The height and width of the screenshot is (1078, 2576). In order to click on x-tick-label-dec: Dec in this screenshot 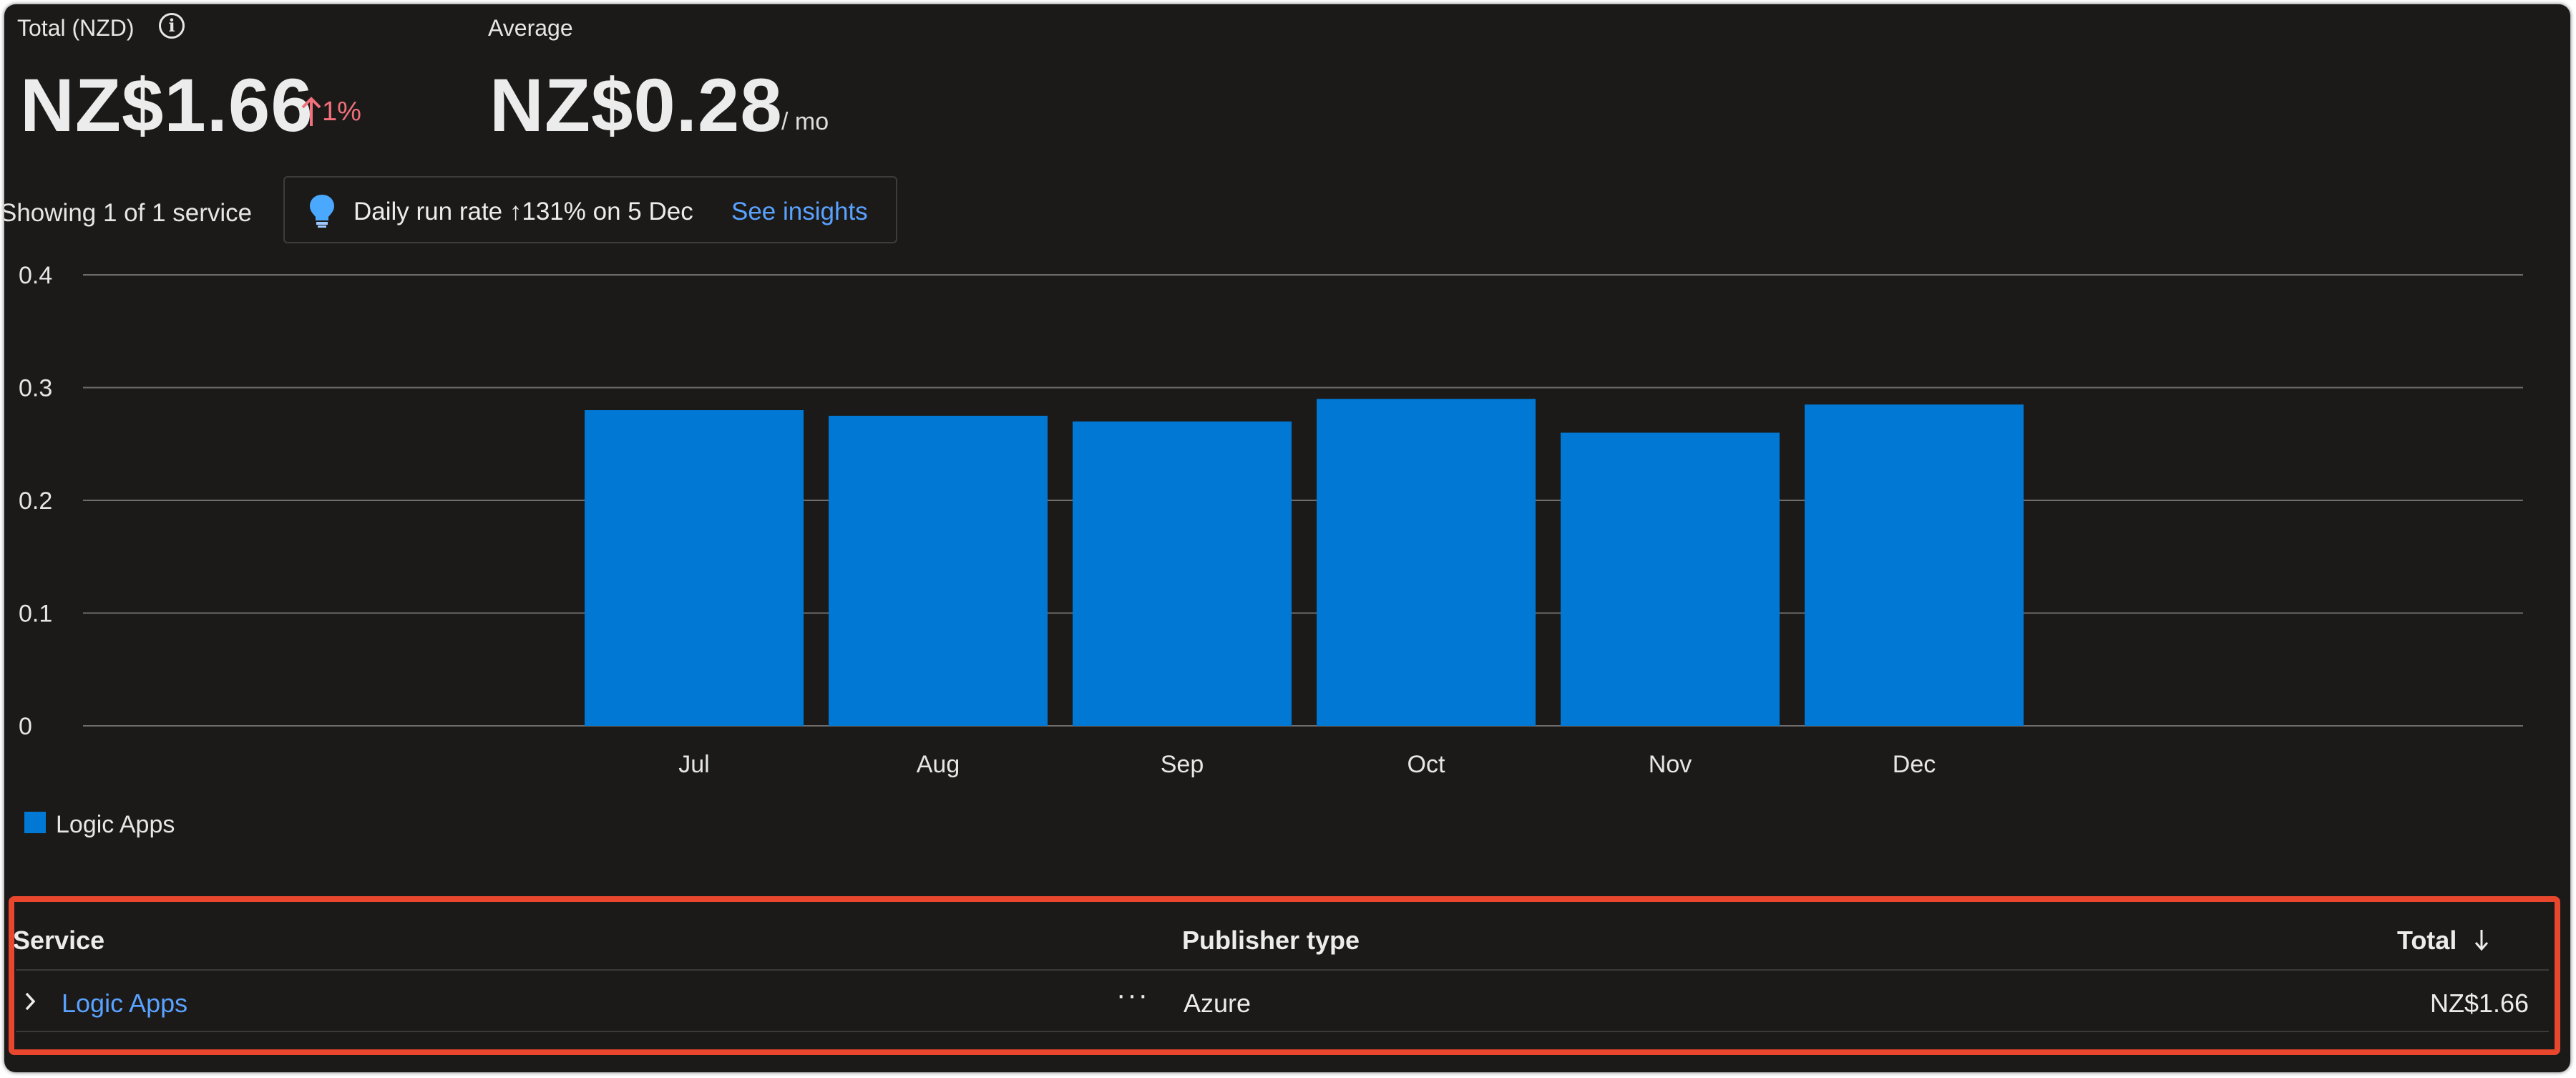, I will do `click(1914, 765)`.